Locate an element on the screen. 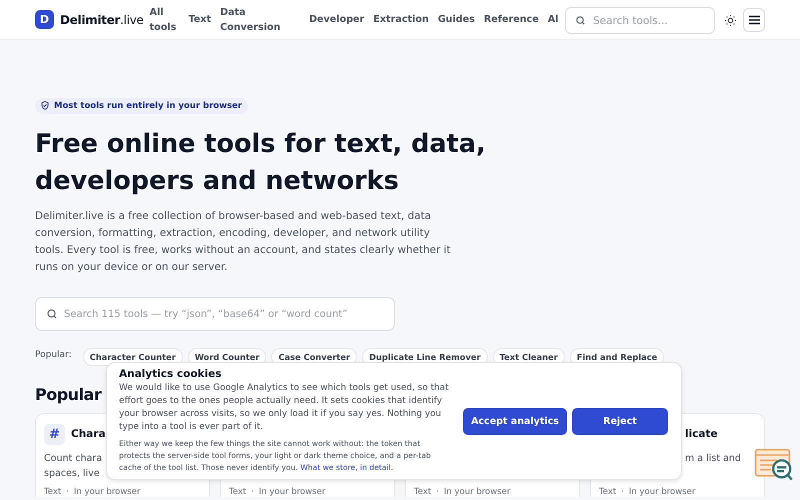  page-title: Free online tools for text, data, developers and networks is located at coordinates (261, 163).